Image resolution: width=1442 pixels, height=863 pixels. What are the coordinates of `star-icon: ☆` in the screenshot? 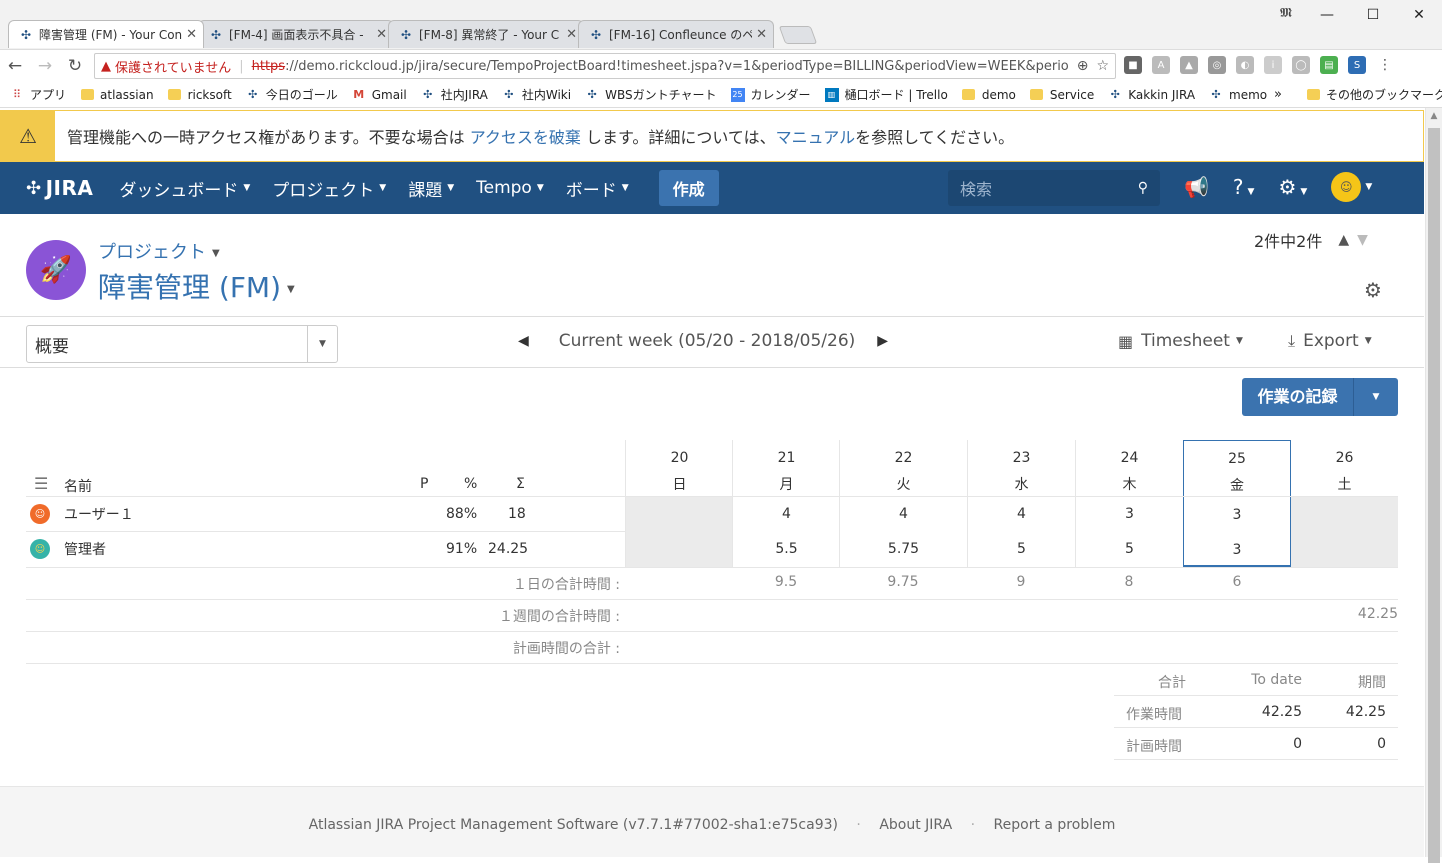 It's located at (1102, 66).